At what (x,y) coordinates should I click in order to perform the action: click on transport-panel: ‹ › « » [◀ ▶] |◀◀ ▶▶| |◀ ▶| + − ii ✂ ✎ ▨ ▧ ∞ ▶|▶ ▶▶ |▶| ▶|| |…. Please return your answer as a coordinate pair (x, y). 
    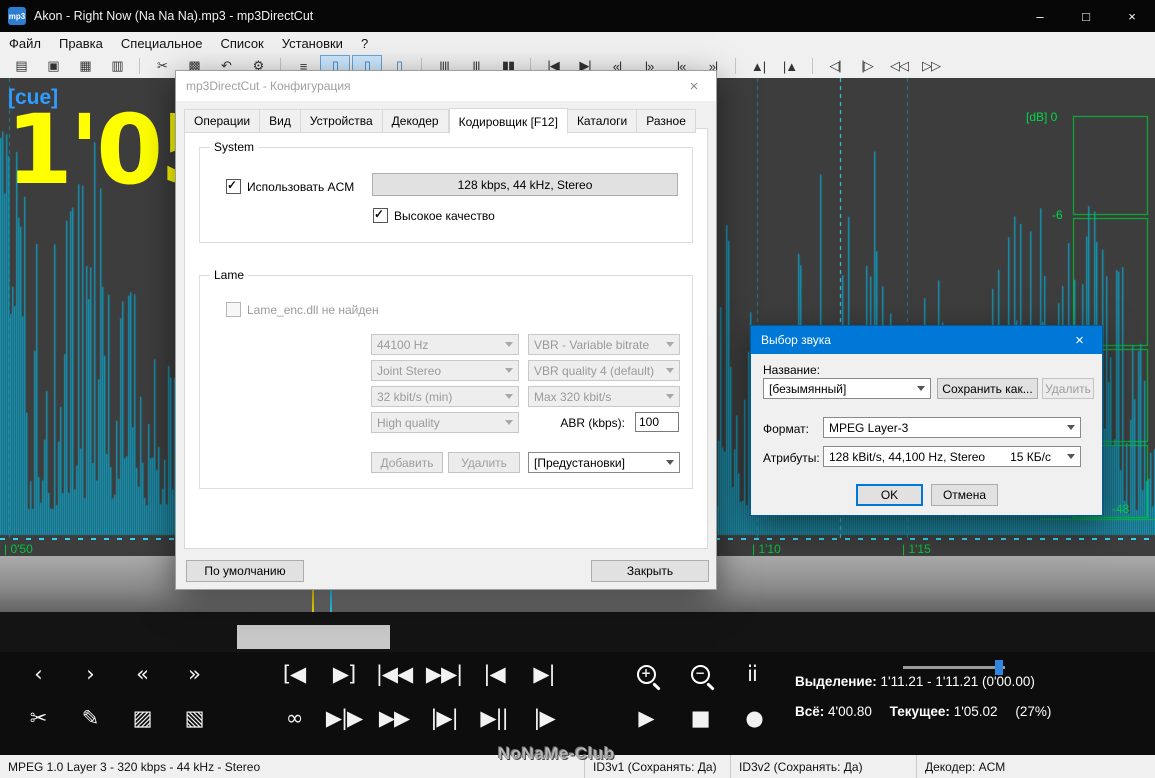
    Looking at the image, I should click on (577, 703).